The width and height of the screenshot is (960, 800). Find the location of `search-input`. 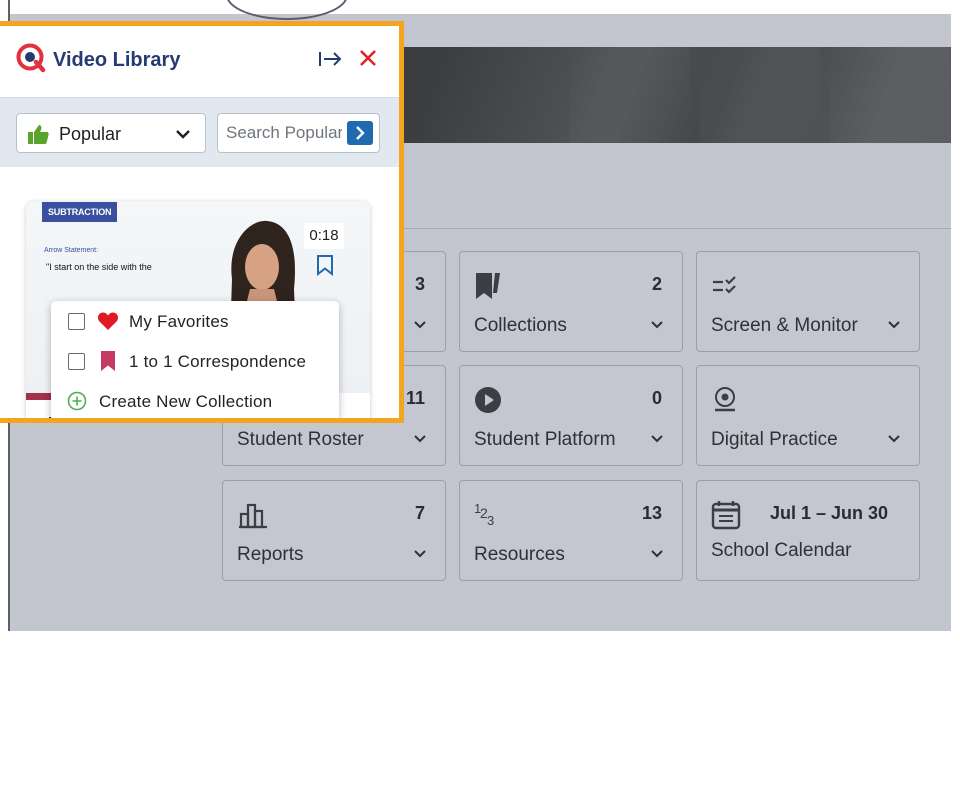

search-input is located at coordinates (280, 133).